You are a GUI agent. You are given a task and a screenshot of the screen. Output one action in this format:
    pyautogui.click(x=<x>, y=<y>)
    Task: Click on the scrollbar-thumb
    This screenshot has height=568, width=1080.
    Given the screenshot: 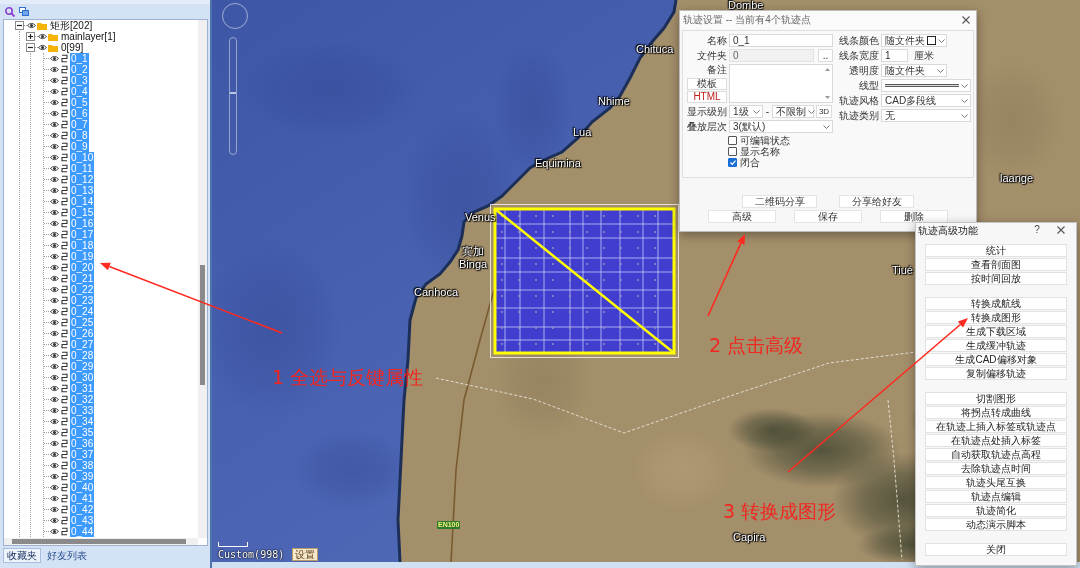 What is the action you would take?
    pyautogui.click(x=99, y=541)
    